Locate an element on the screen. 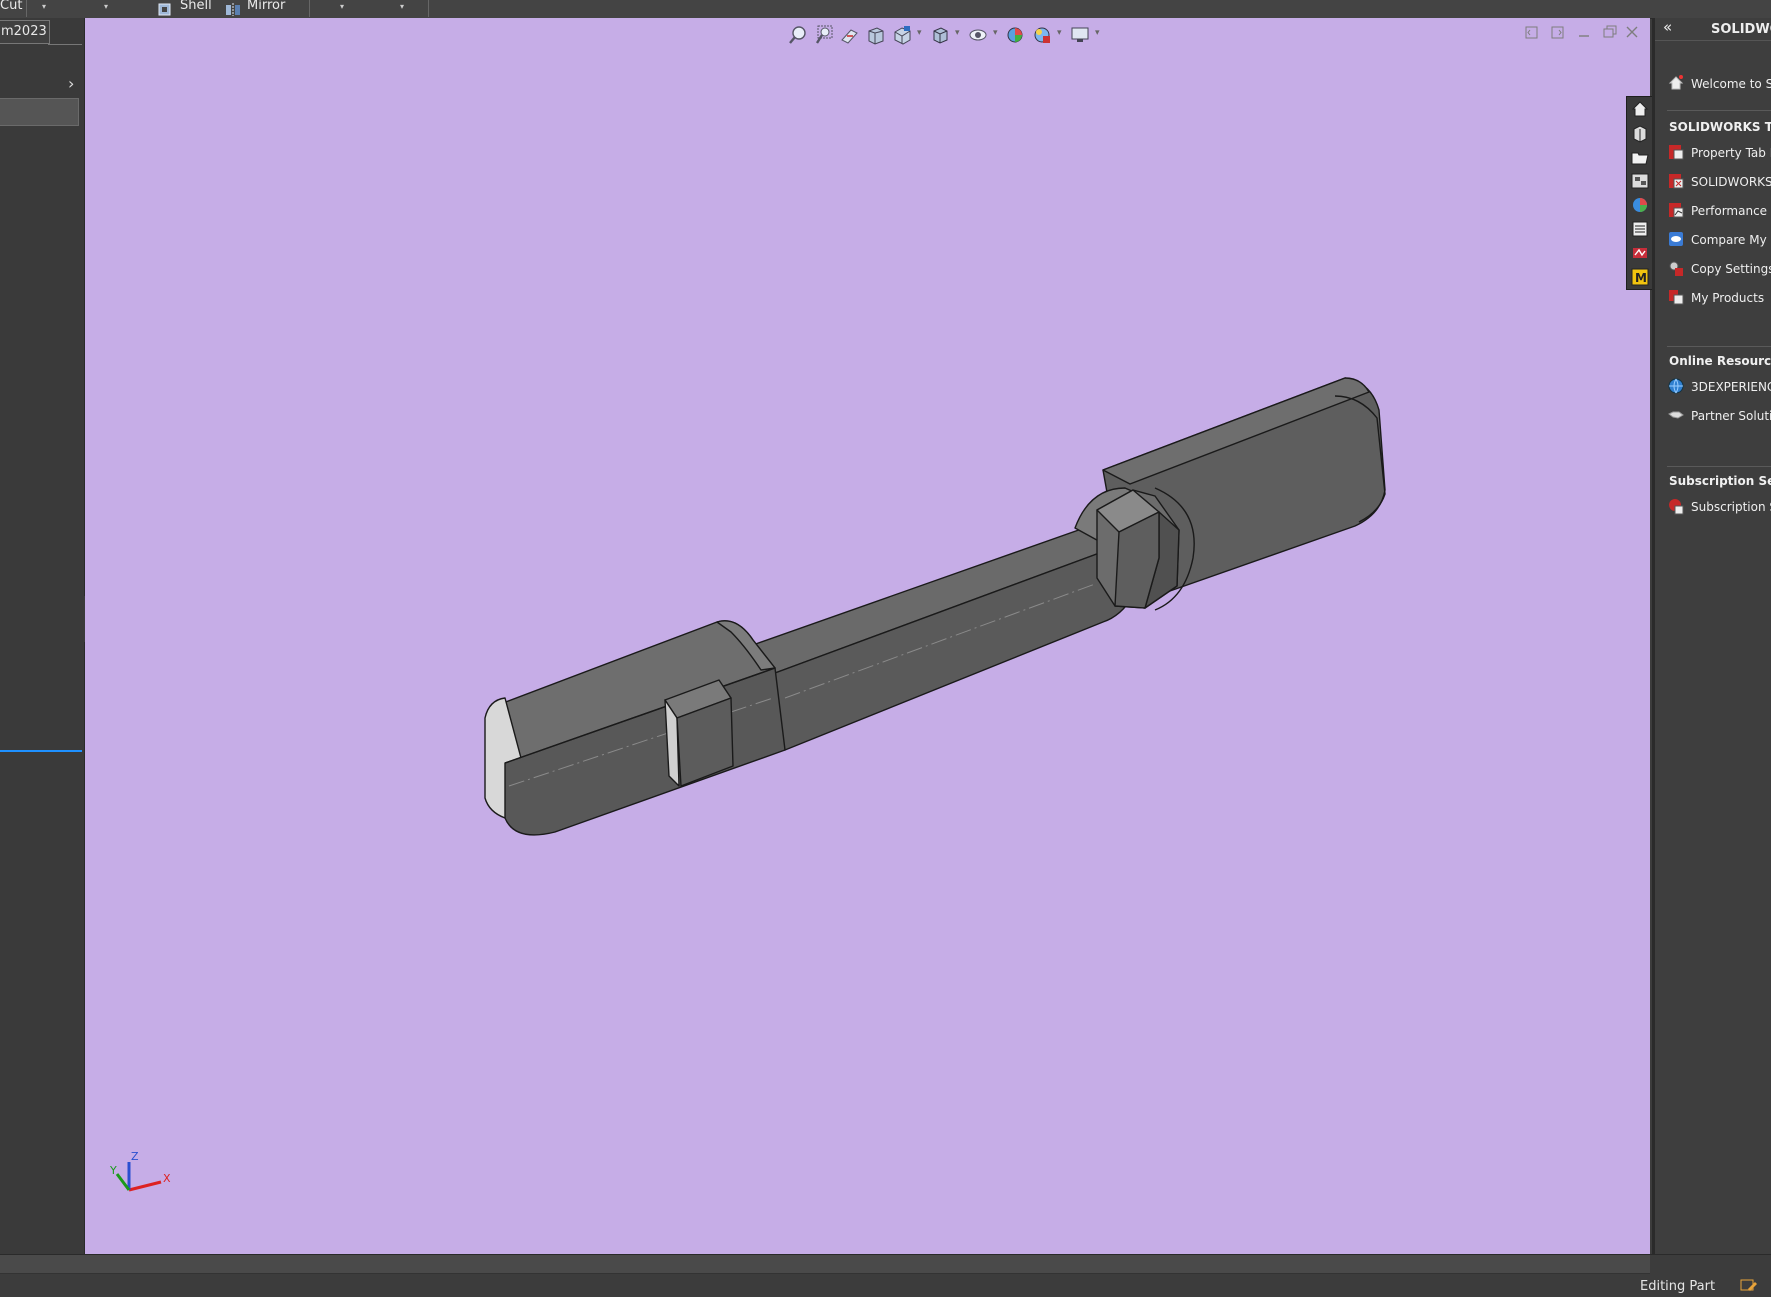 The image size is (1771, 1297). solidworks-rx-icon is located at coordinates (1676, 181).